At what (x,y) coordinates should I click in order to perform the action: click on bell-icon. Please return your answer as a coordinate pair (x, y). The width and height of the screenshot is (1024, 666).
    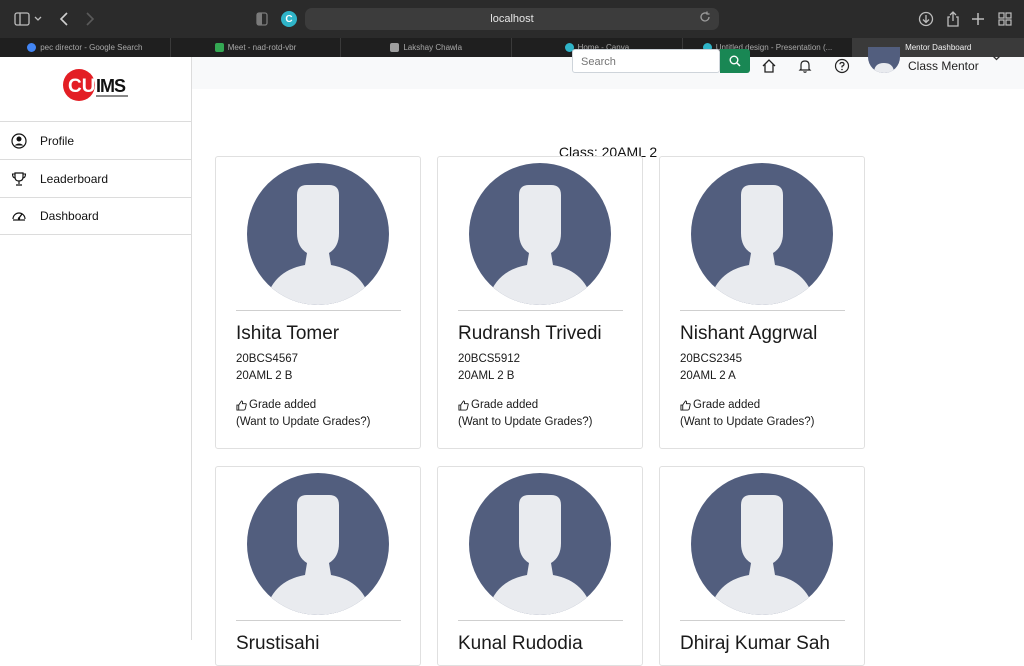
    Looking at the image, I should click on (805, 66).